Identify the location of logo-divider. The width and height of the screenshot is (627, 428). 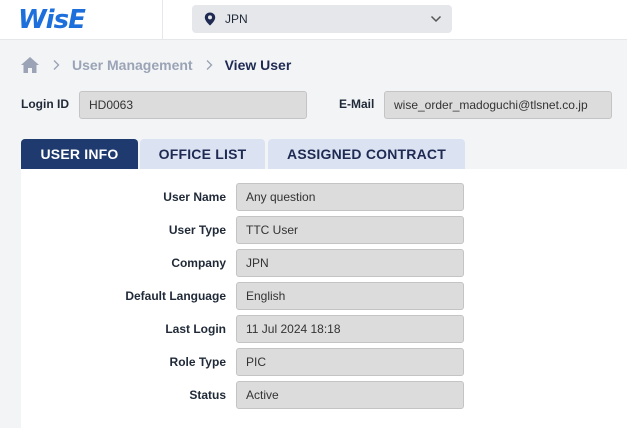
(162, 20).